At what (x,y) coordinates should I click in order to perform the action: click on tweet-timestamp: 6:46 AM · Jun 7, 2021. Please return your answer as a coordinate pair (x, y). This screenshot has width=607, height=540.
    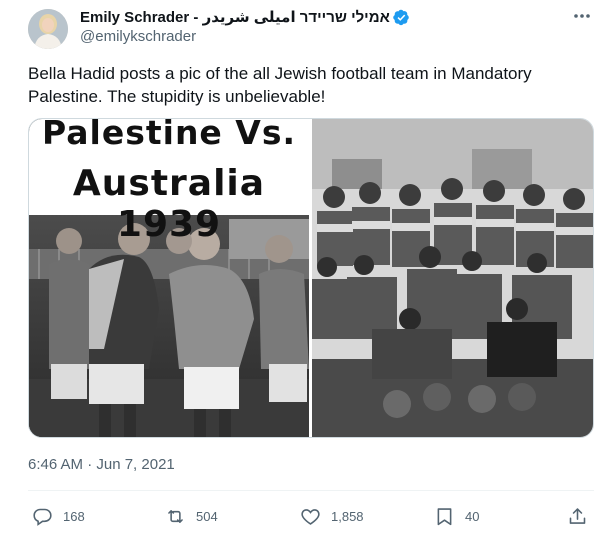
    Looking at the image, I should click on (101, 464).